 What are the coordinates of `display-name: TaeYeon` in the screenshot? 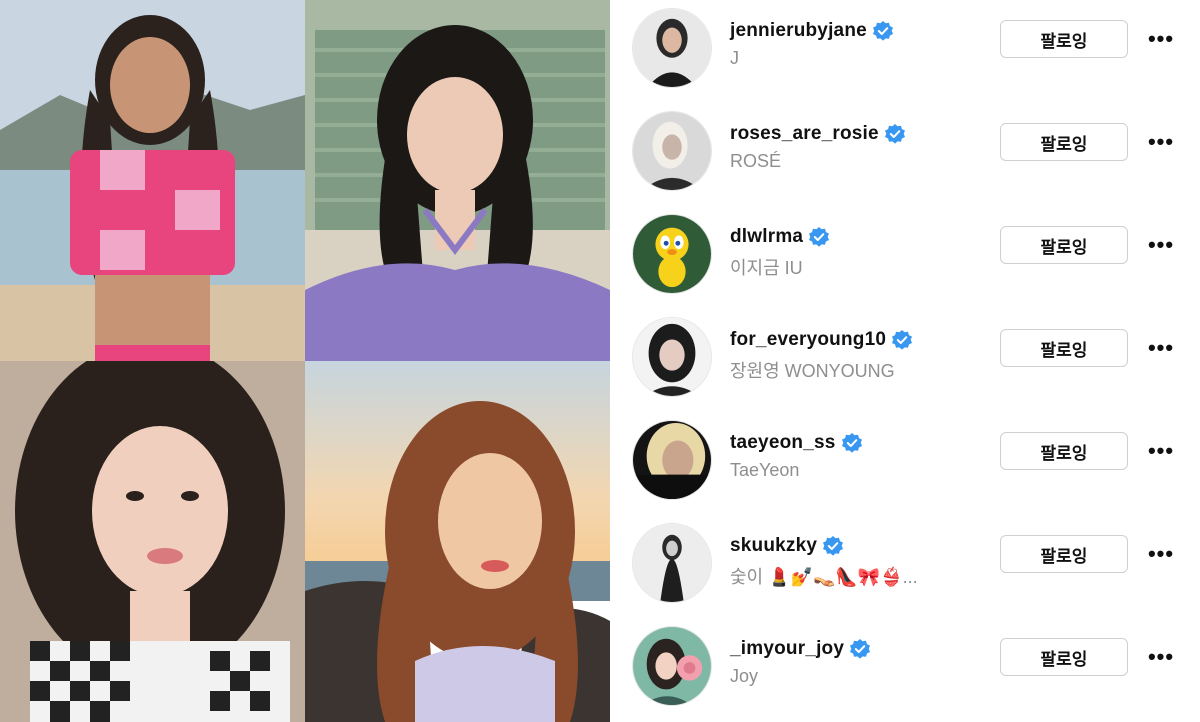 It's located at (765, 470).